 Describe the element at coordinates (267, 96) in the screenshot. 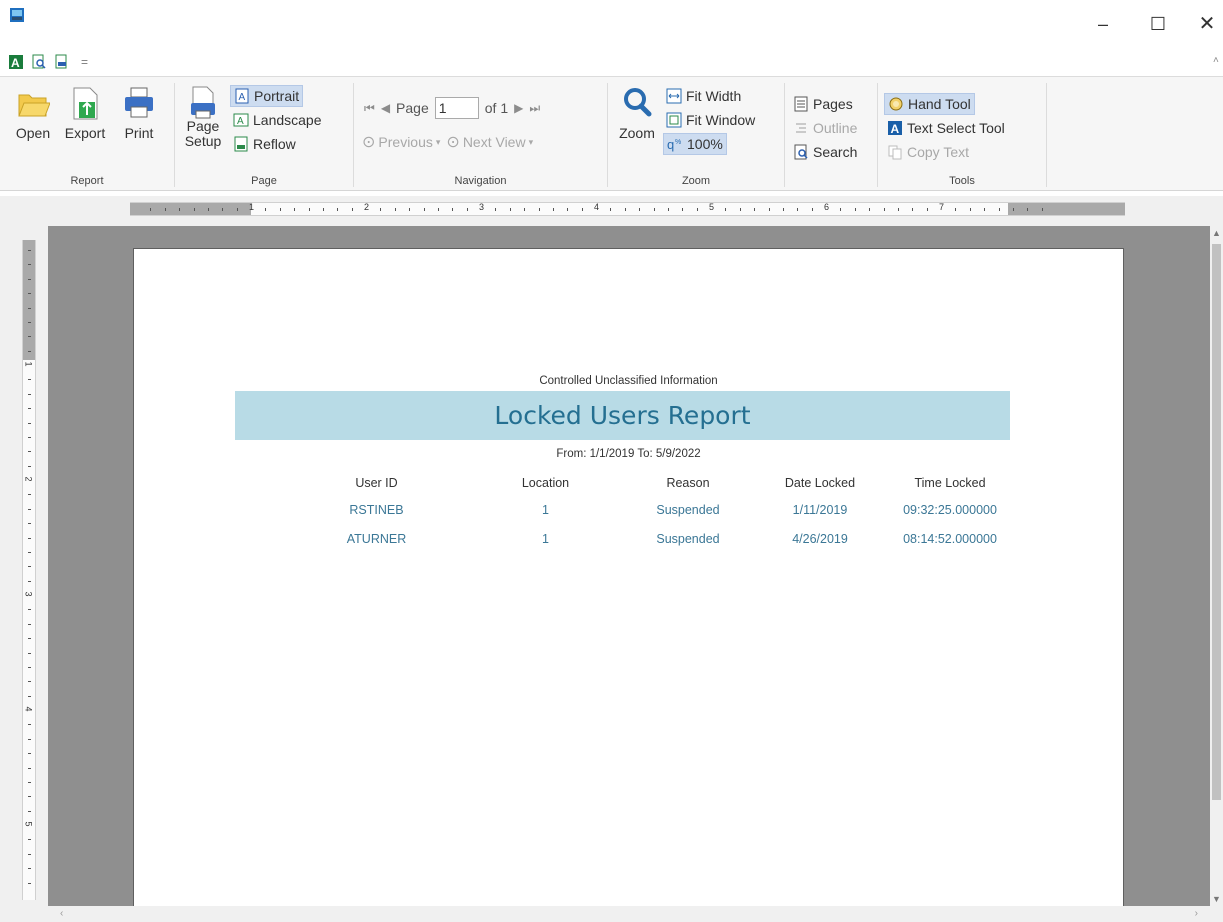

I see `portrait-button: A Portrait` at that location.